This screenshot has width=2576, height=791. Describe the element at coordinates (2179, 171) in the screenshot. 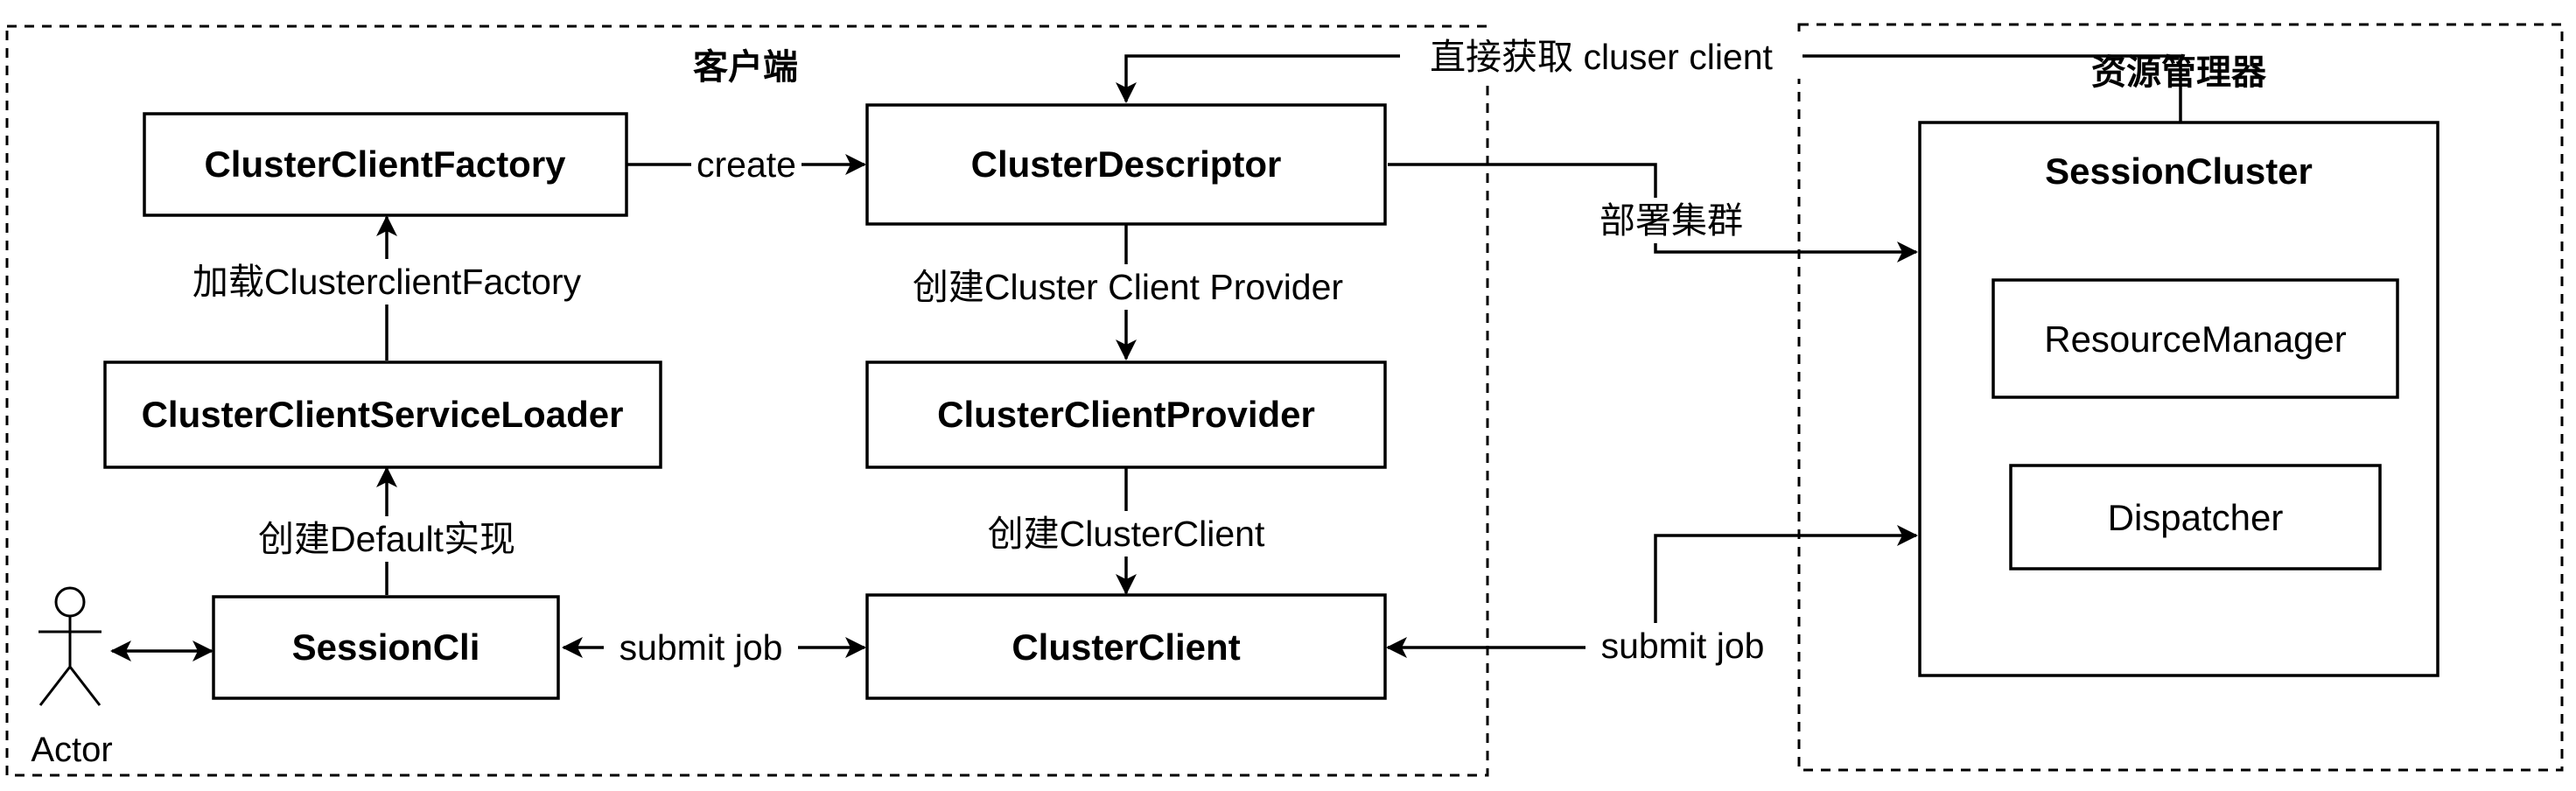

I see `session-cluster-label: SessionCluster` at that location.